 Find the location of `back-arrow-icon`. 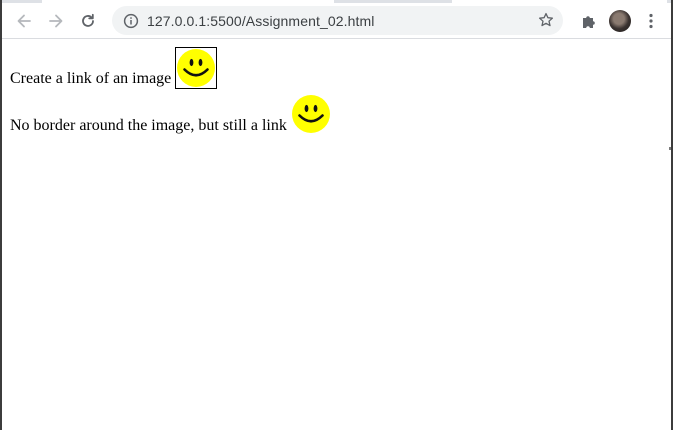

back-arrow-icon is located at coordinates (24, 20).